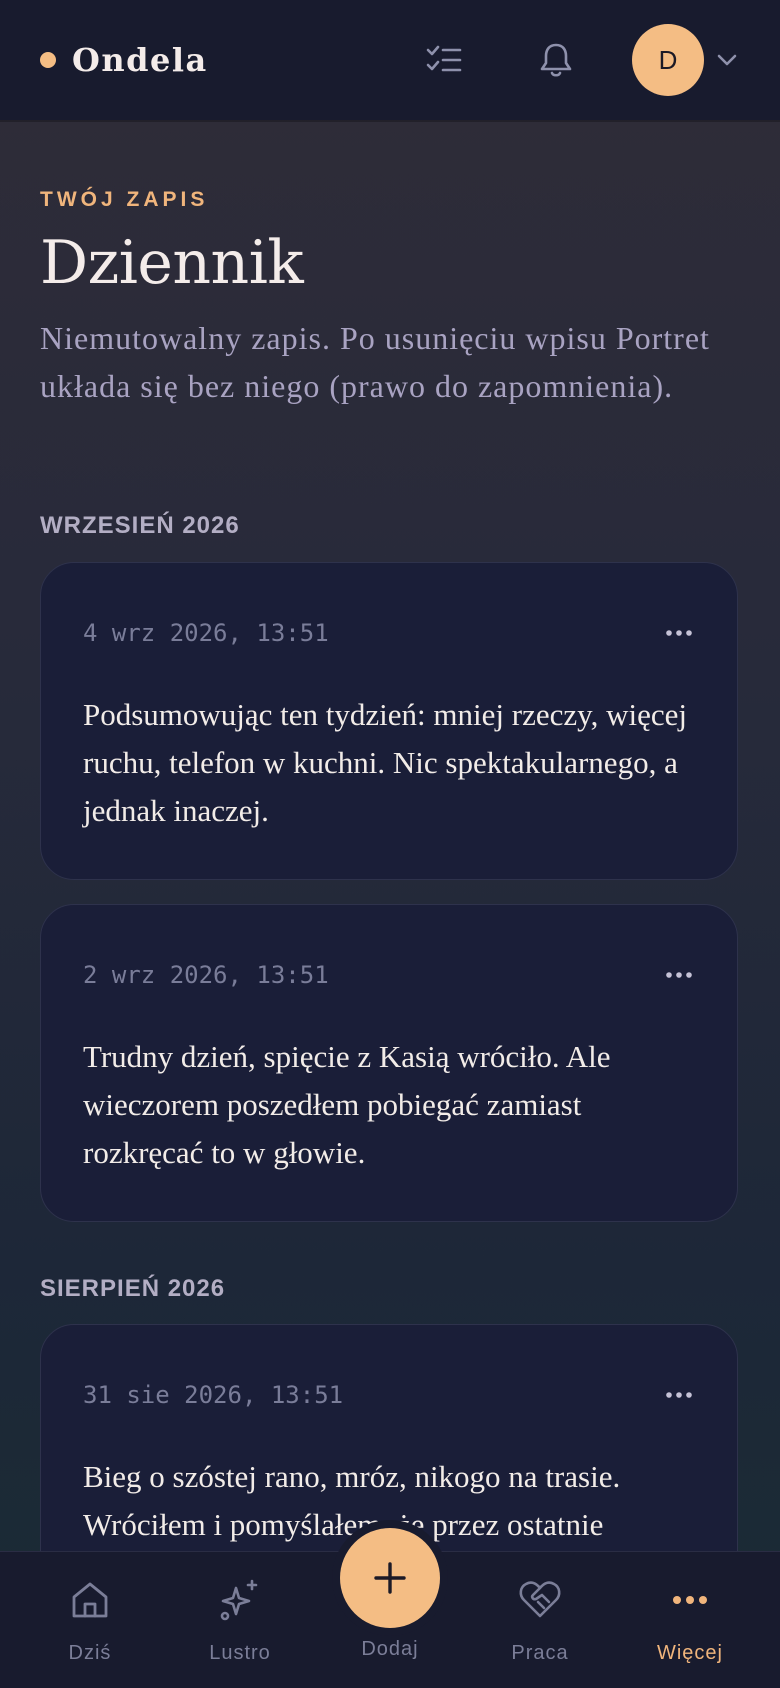 This screenshot has height=1688, width=780. What do you see at coordinates (206, 633) in the screenshot?
I see `entry-timestamp: 4 wrz 2026, 13:51` at bounding box center [206, 633].